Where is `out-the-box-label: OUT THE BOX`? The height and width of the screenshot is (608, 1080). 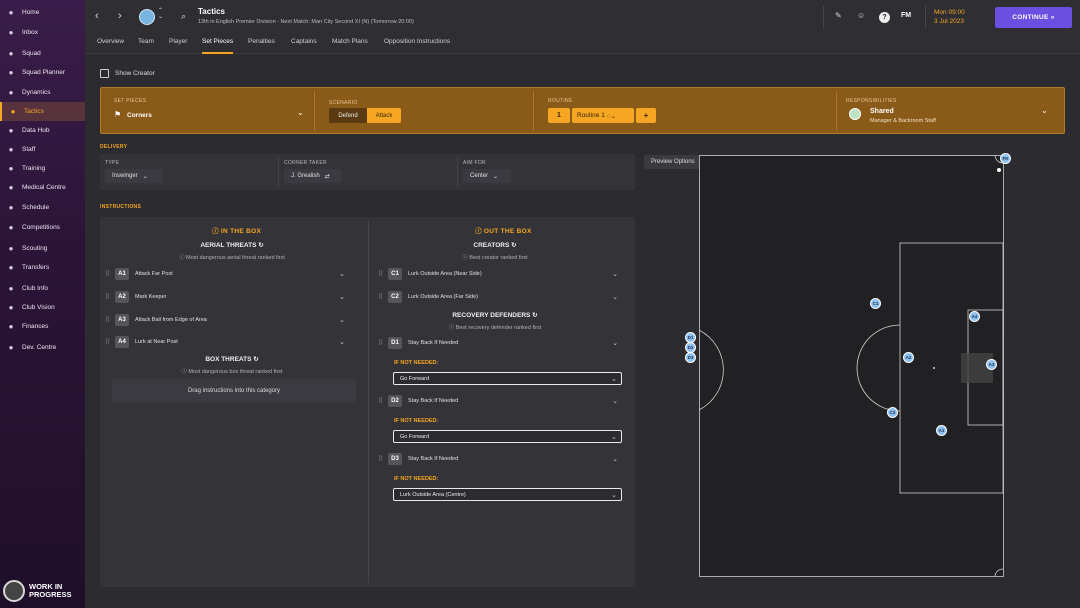
out-the-box-label: OUT THE BOX is located at coordinates (507, 231).